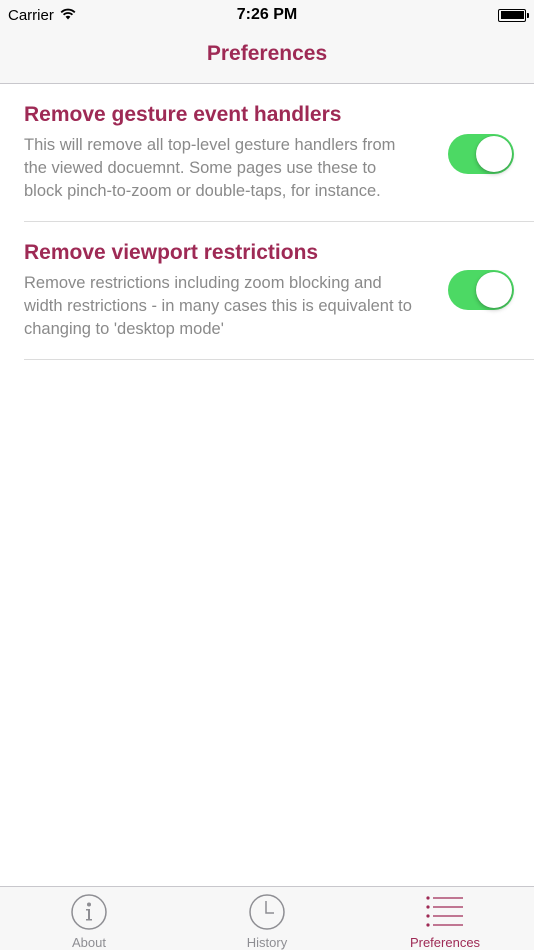  I want to click on status-bar: Carrier 7:26 PM, so click(267, 15).